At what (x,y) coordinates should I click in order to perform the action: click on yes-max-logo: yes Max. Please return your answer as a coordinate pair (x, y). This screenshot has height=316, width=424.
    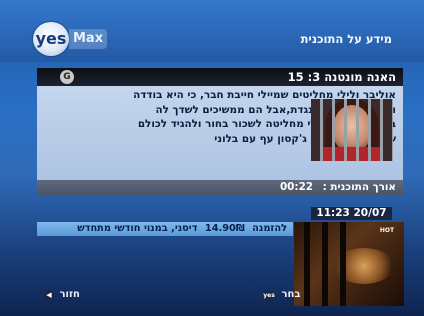
    Looking at the image, I should click on (72, 39).